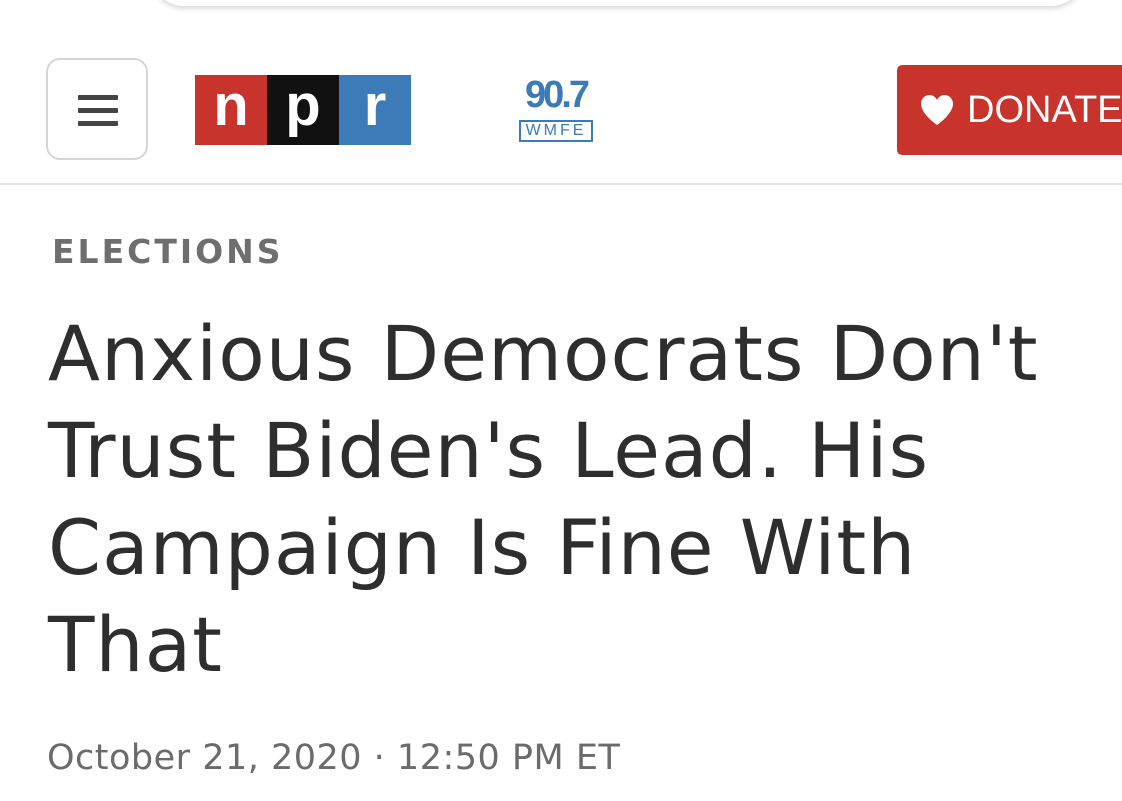 Image resolution: width=1122 pixels, height=801 pixels. What do you see at coordinates (168, 251) in the screenshot?
I see `section-label: ELECTIONS` at bounding box center [168, 251].